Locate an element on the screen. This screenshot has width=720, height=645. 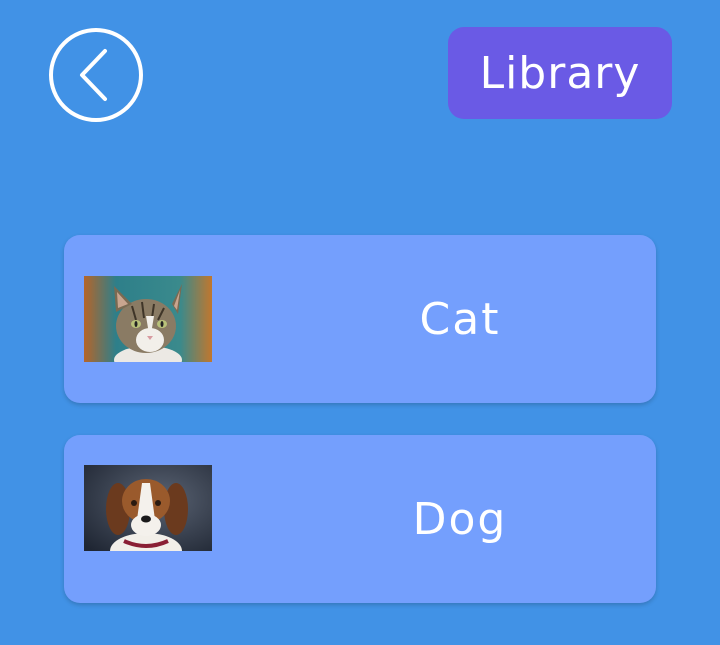
library-button: Library is located at coordinates (560, 73).